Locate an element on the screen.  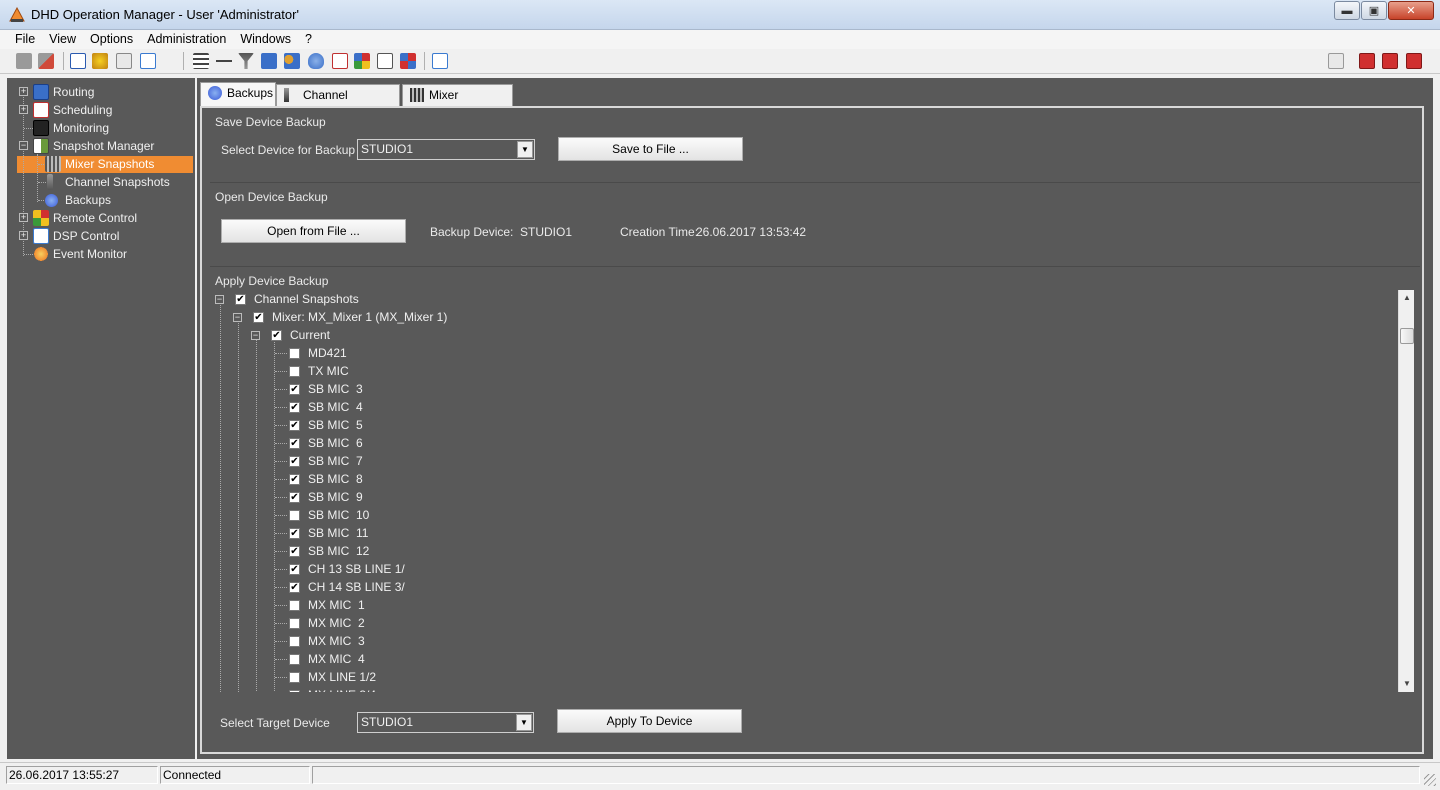
tab-backups: Backups is located at coordinates (238, 94).